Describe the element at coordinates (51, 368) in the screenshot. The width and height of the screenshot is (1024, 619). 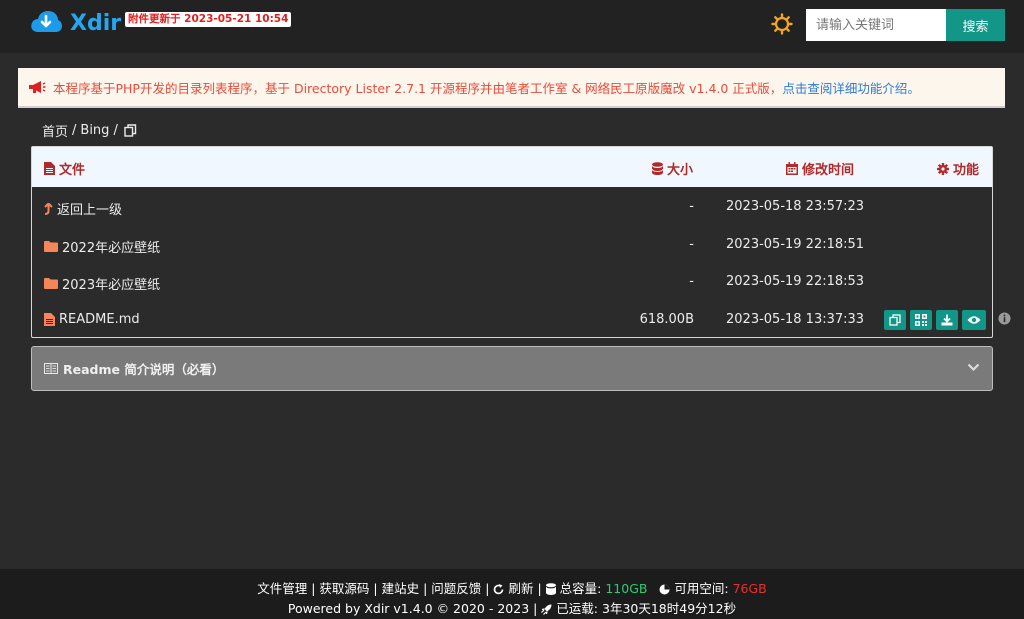
I see `book-icon` at that location.